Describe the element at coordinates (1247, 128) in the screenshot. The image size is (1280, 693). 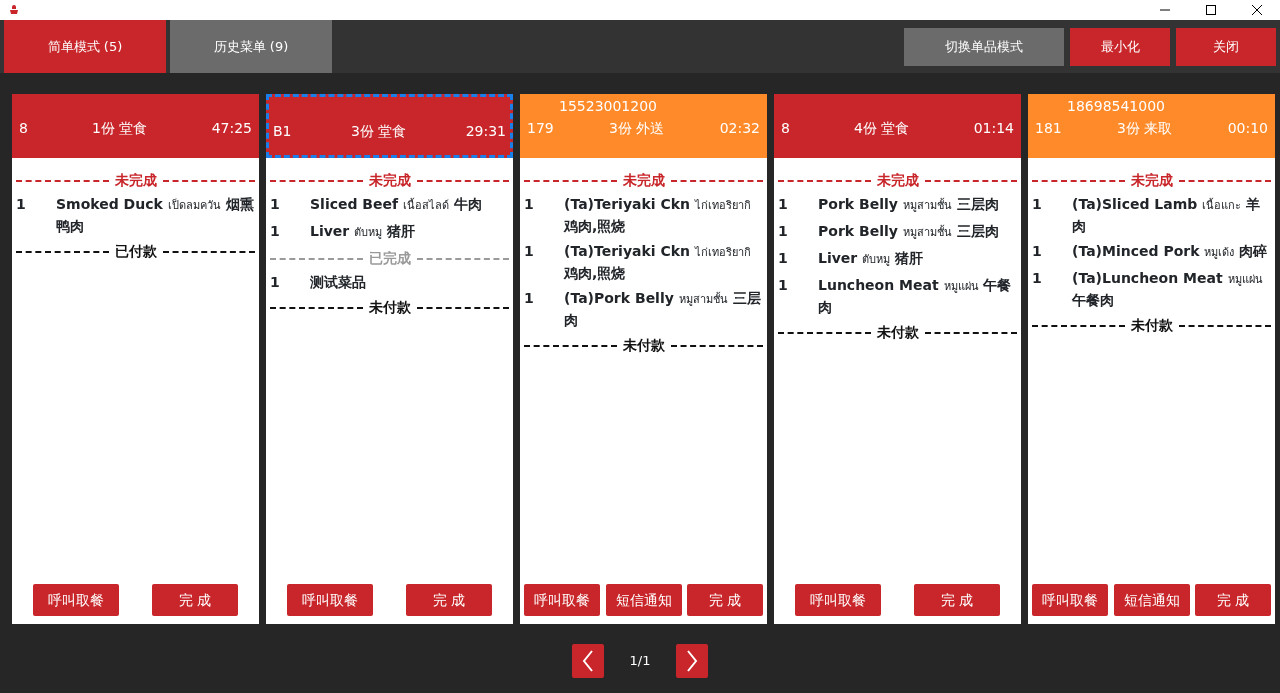
I see `elapsed-time: 00:10` at that location.